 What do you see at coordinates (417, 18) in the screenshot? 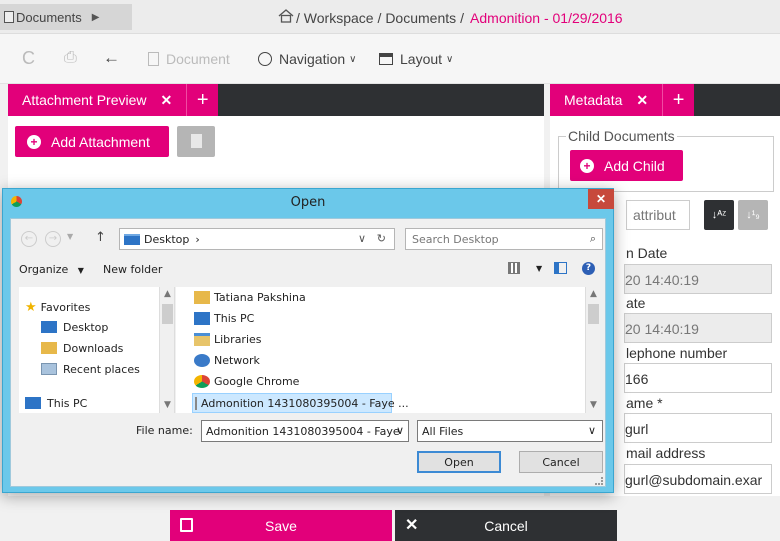
I see `breadcrumb-documents: / Documents` at bounding box center [417, 18].